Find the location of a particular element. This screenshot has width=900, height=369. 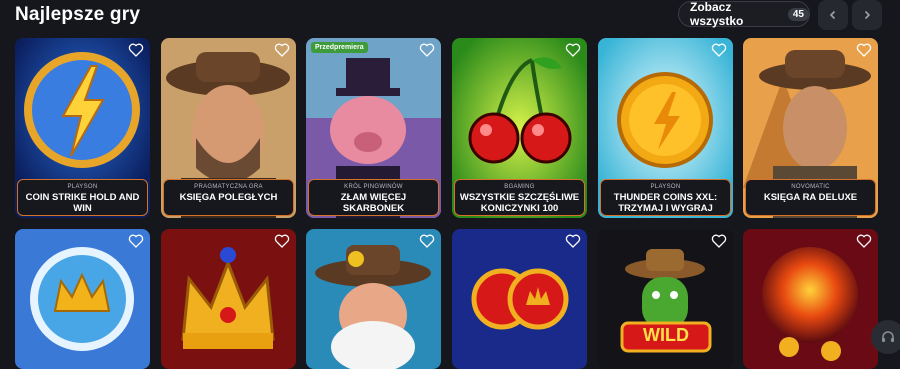

game-card-royal-crown is located at coordinates (228, 299).